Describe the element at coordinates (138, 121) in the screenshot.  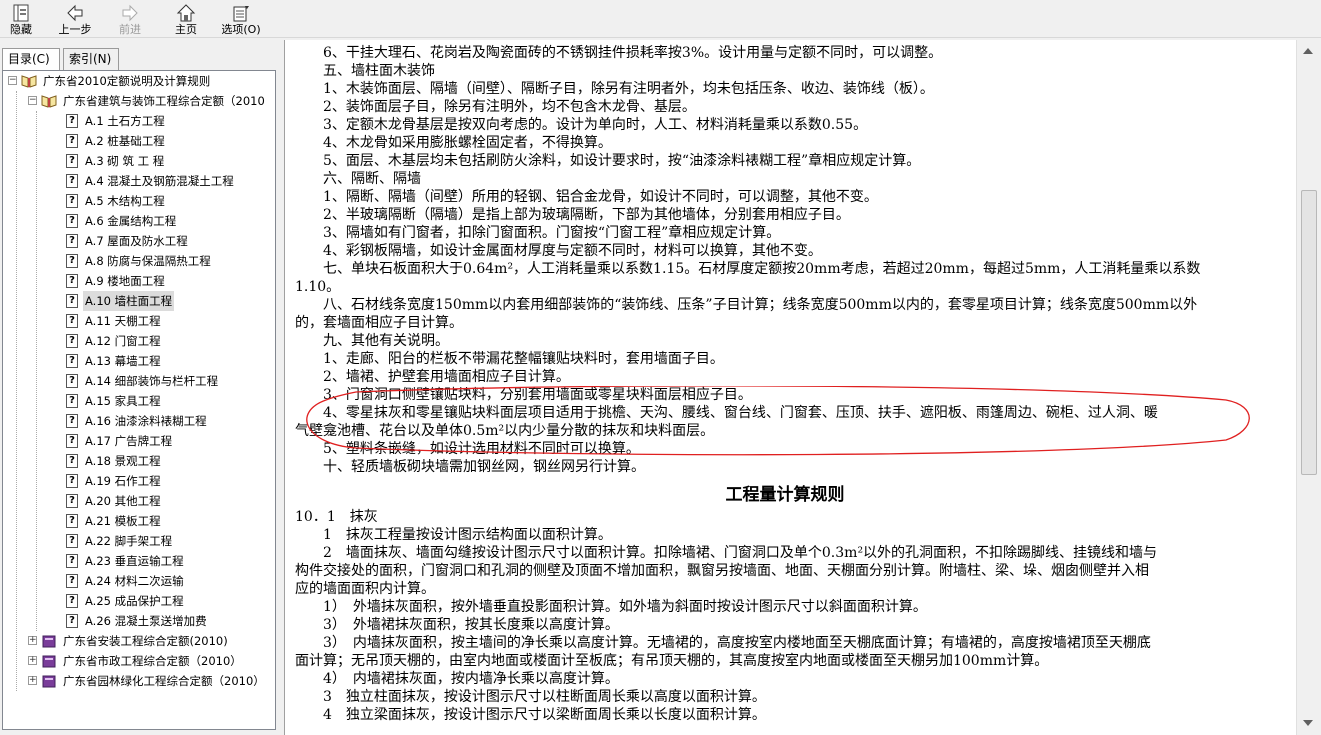
I see `tree-node-topic: ? A.1 土石方工程` at that location.